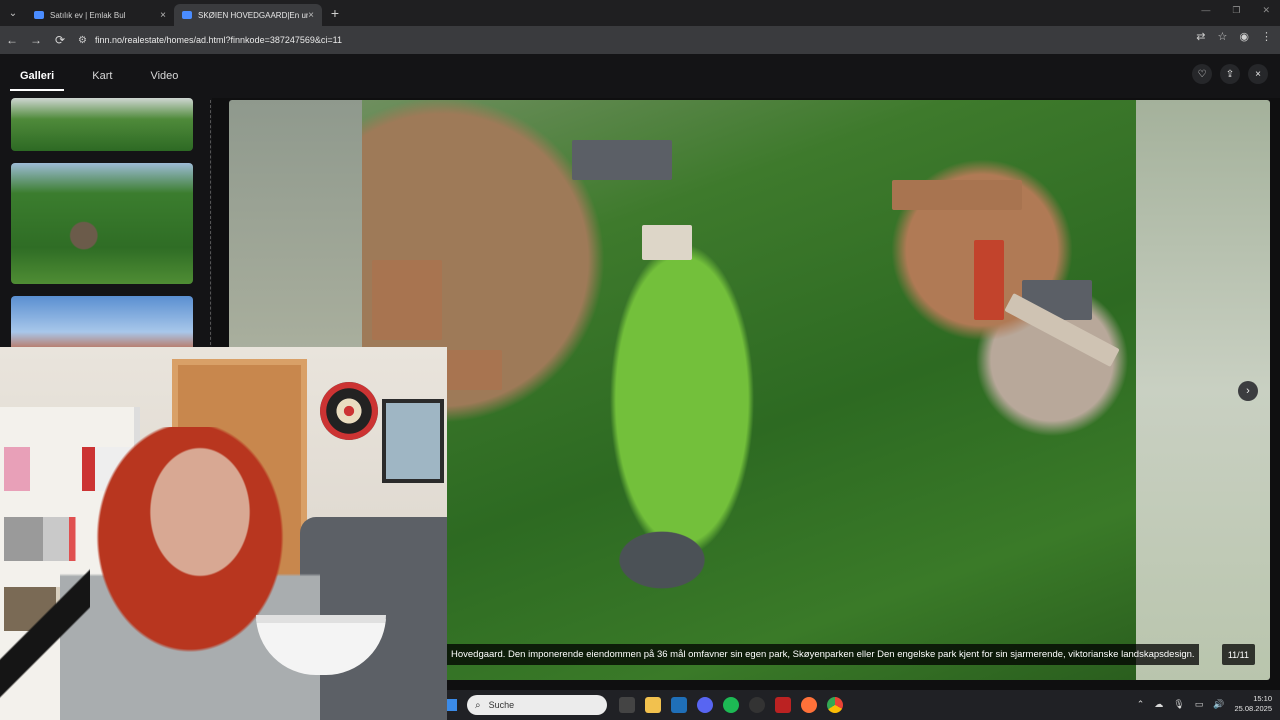 This screenshot has width=1280, height=720. Describe the element at coordinates (705, 705) in the screenshot. I see `discord-icon` at that location.